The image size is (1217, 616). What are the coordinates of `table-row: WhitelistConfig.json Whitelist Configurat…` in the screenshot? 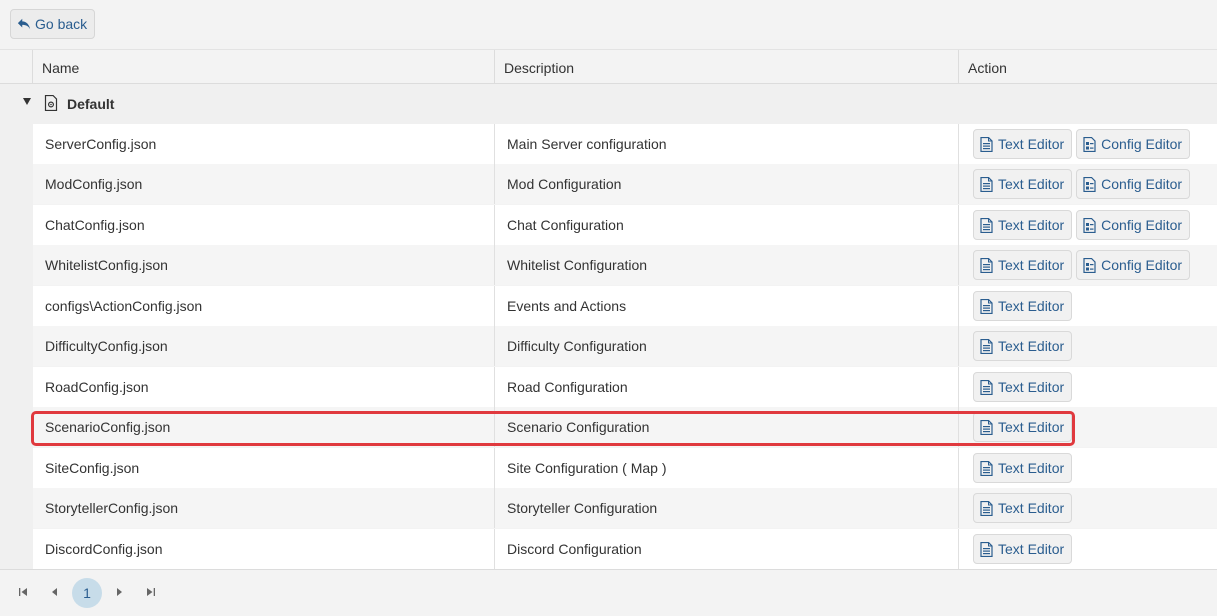 It's located at (625, 265).